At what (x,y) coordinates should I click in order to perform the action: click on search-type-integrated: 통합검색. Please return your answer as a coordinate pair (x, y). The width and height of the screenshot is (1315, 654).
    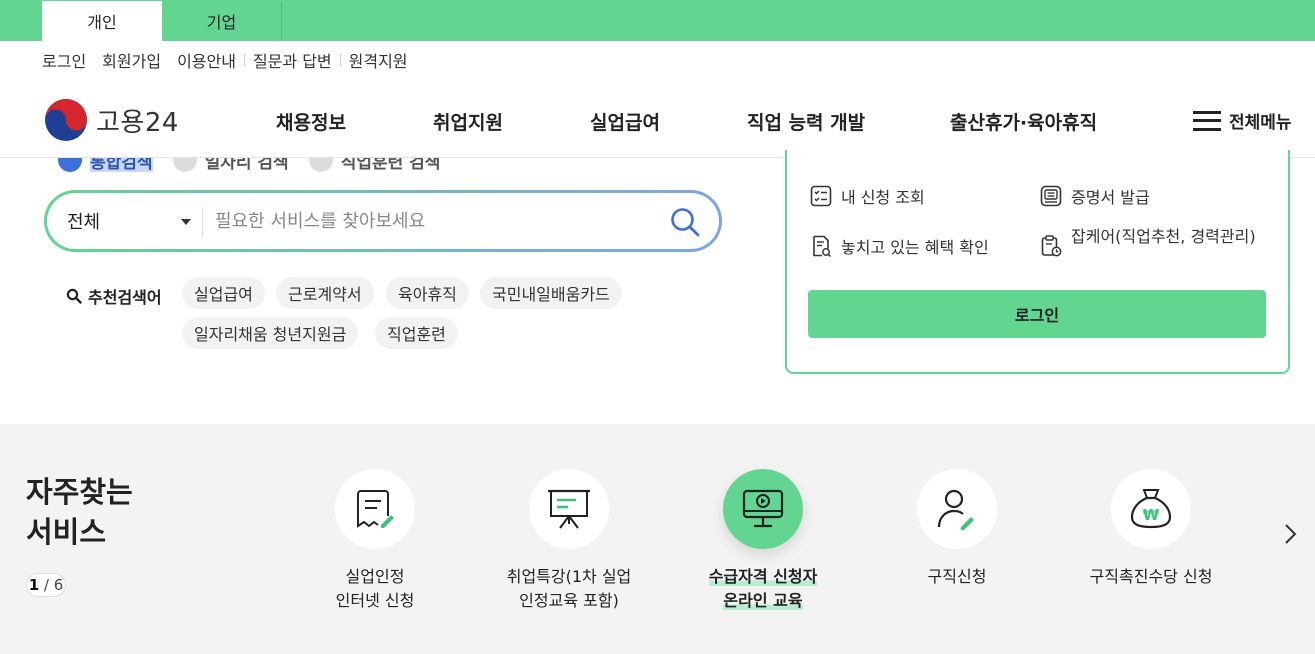
    Looking at the image, I should click on (105, 165).